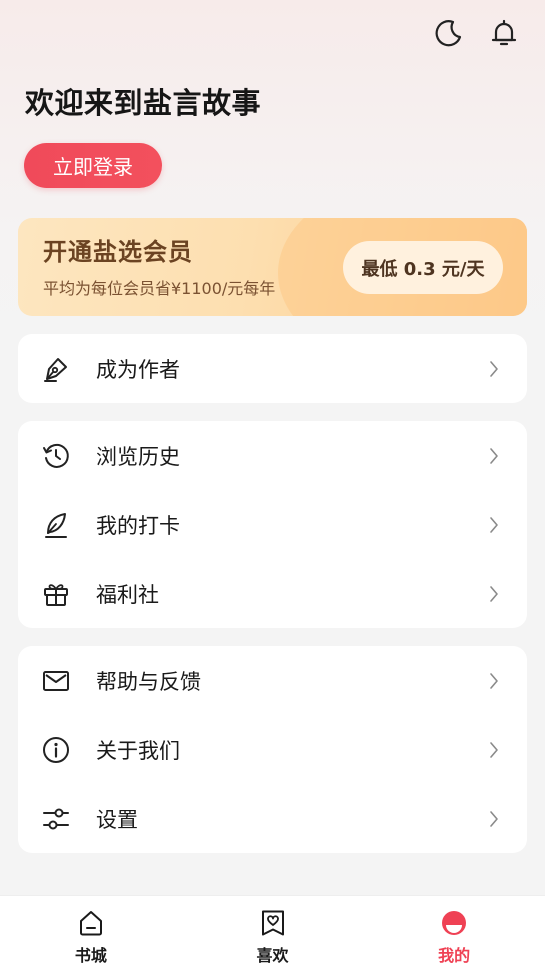 The height and width of the screenshot is (970, 545). Describe the element at coordinates (423, 267) in the screenshot. I see `vip-price-button: 最低 0.3 元/天` at that location.